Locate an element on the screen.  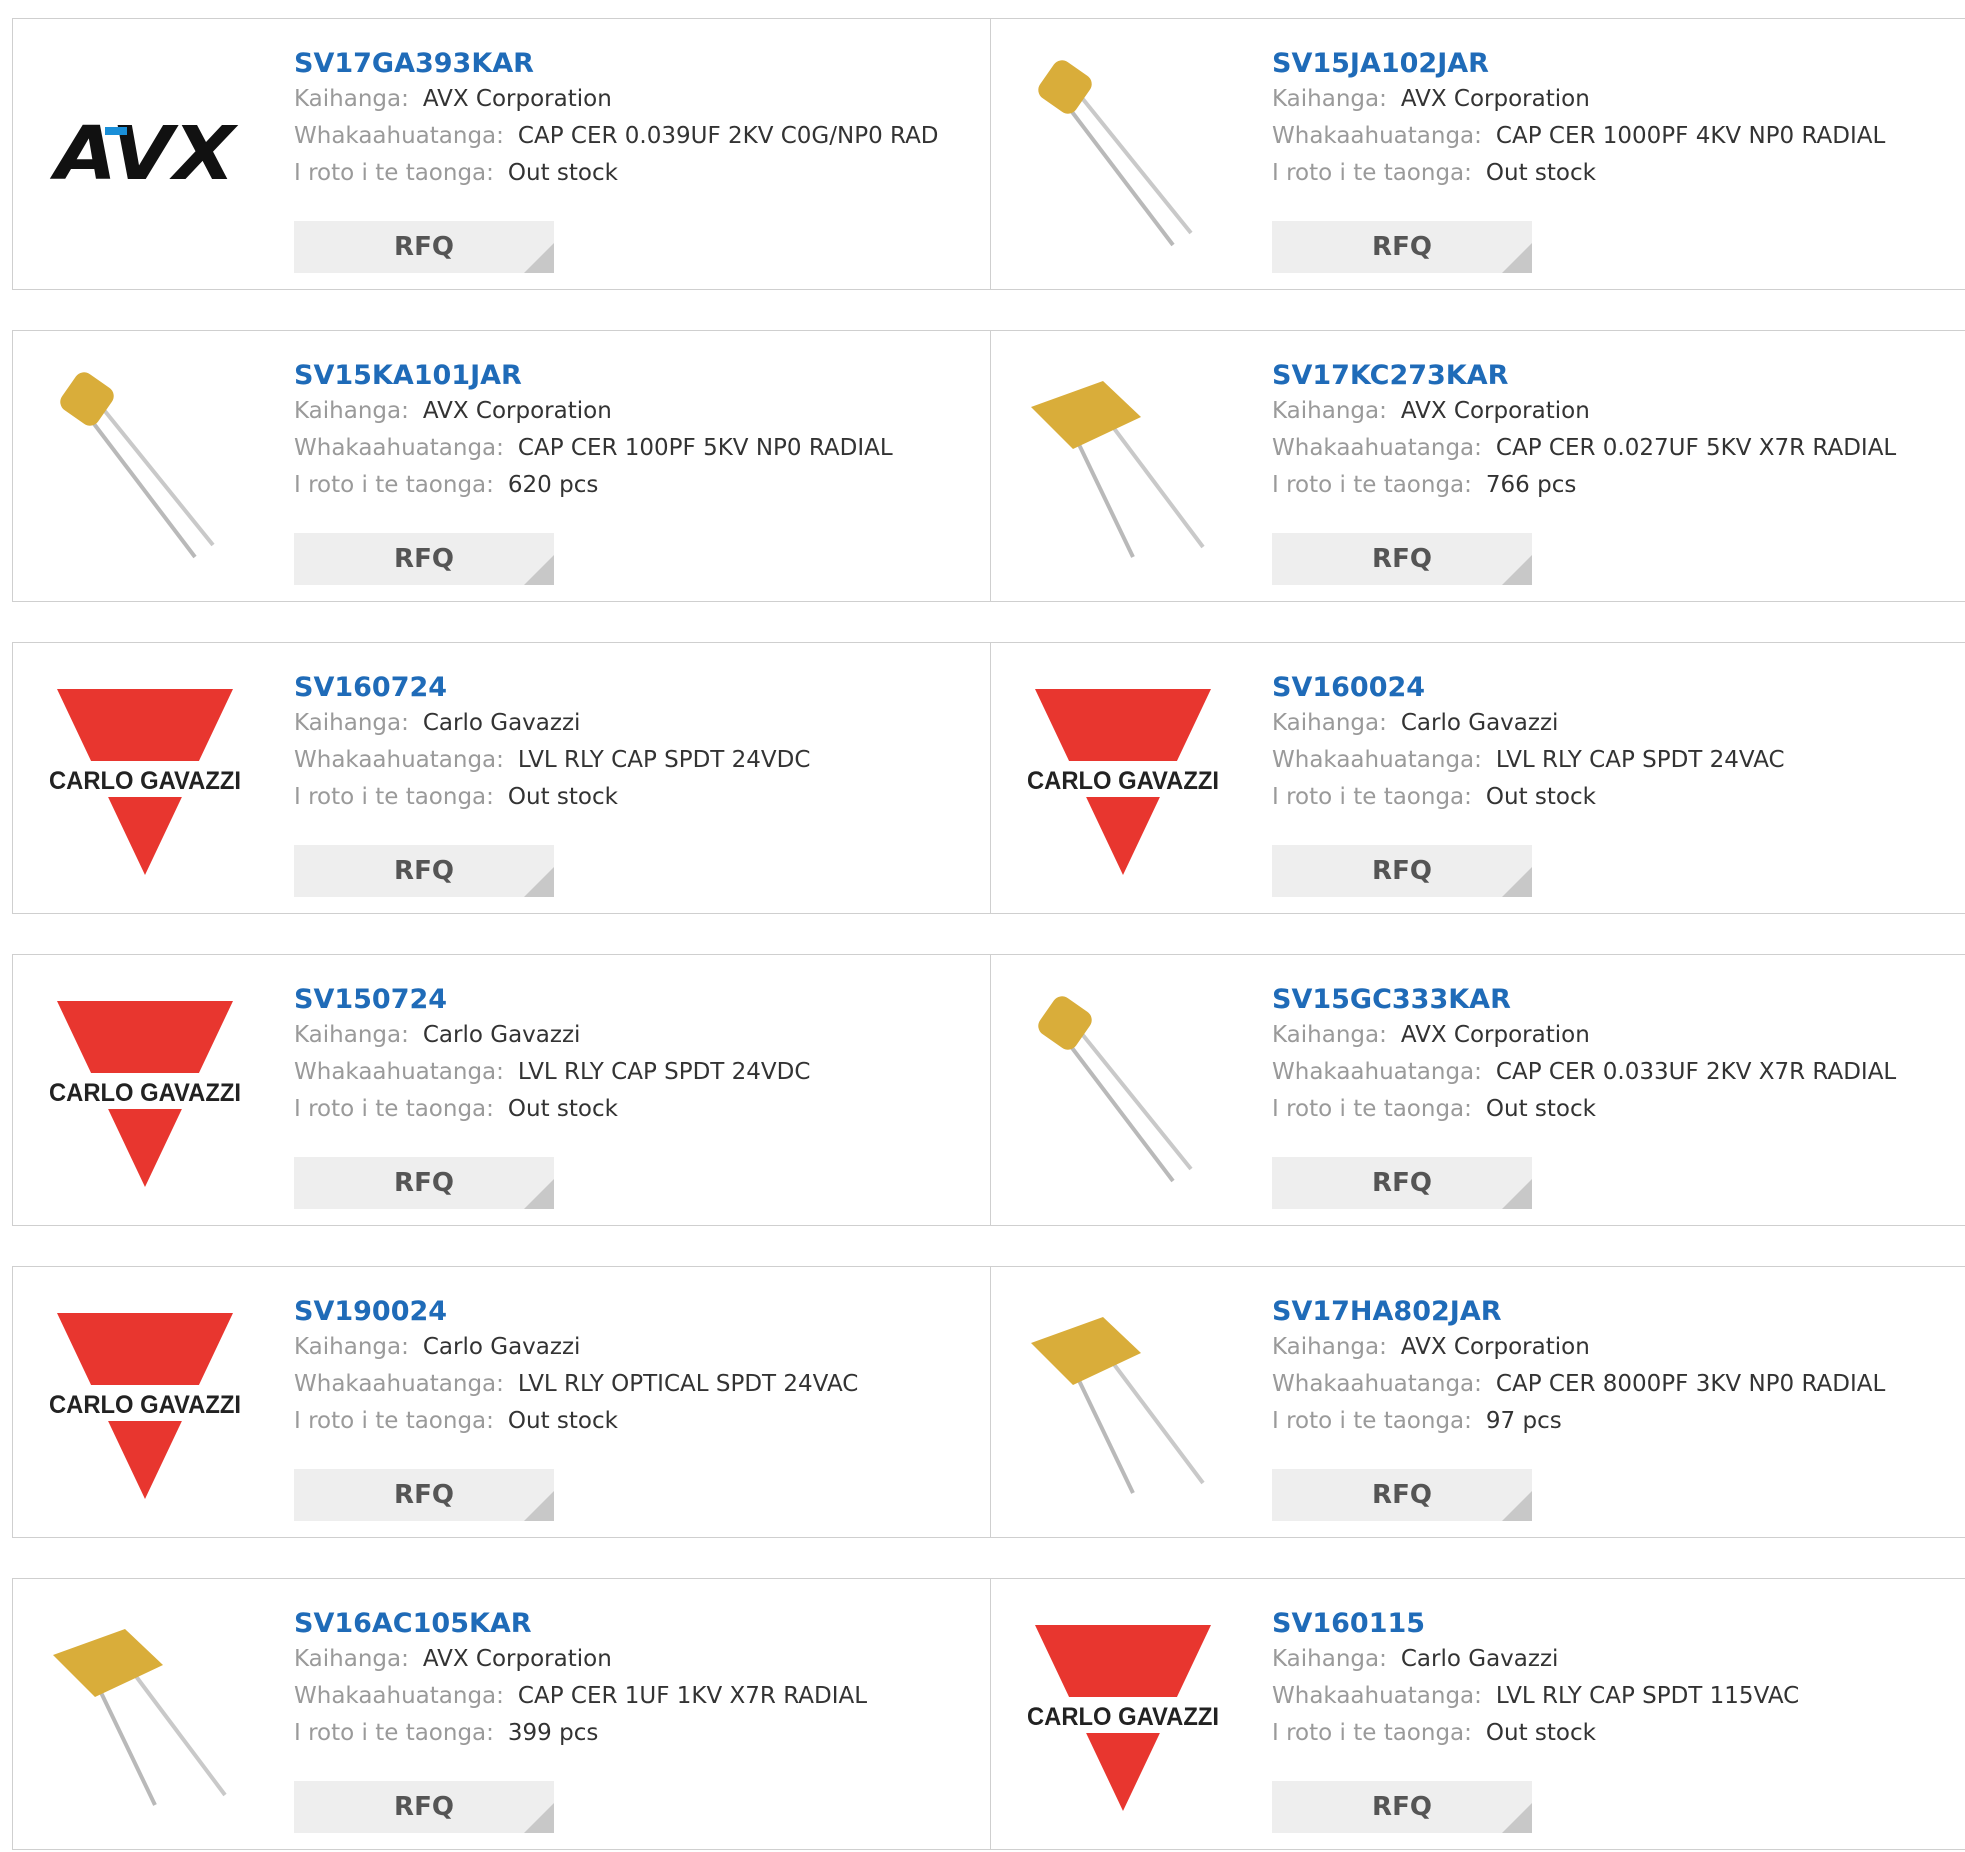
description-value: CAP CER 0.039UF 2KV C0G/NP0 RAD is located at coordinates (728, 136).